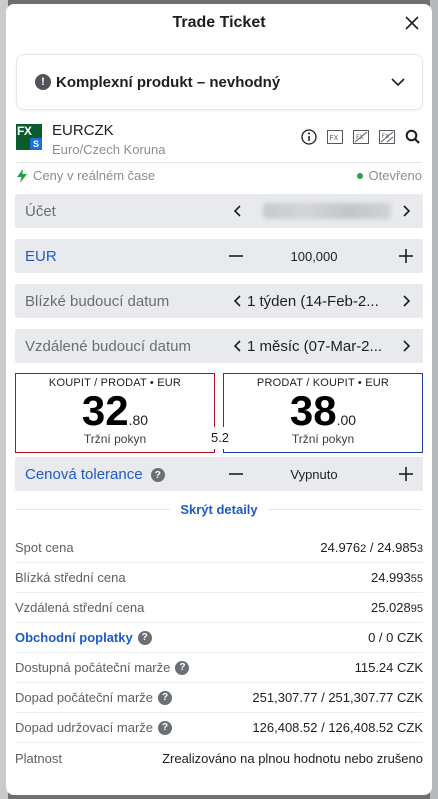  I want to click on fx-forward-icon: FX, so click(387, 137).